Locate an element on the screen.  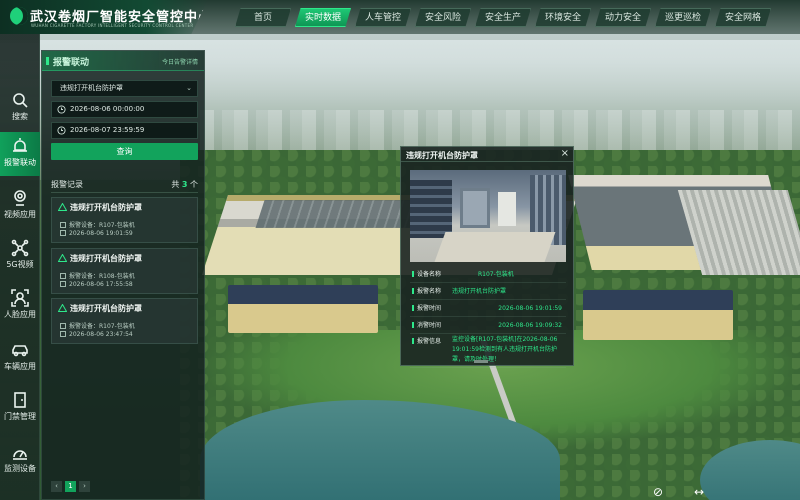
panel-title: 报警联动 is located at coordinates (71, 63).